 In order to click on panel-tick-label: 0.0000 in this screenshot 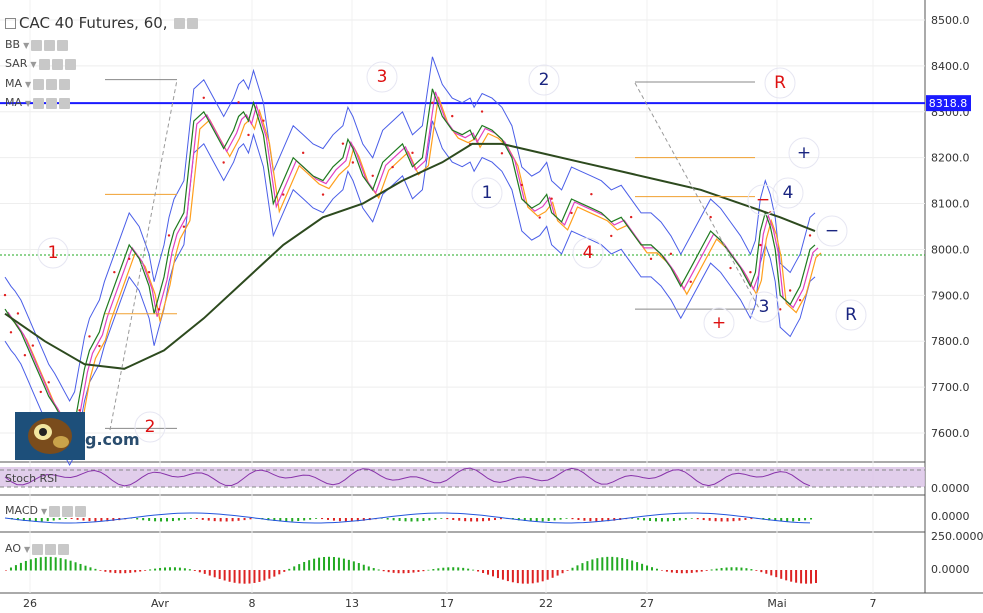, I will do `click(950, 488)`.